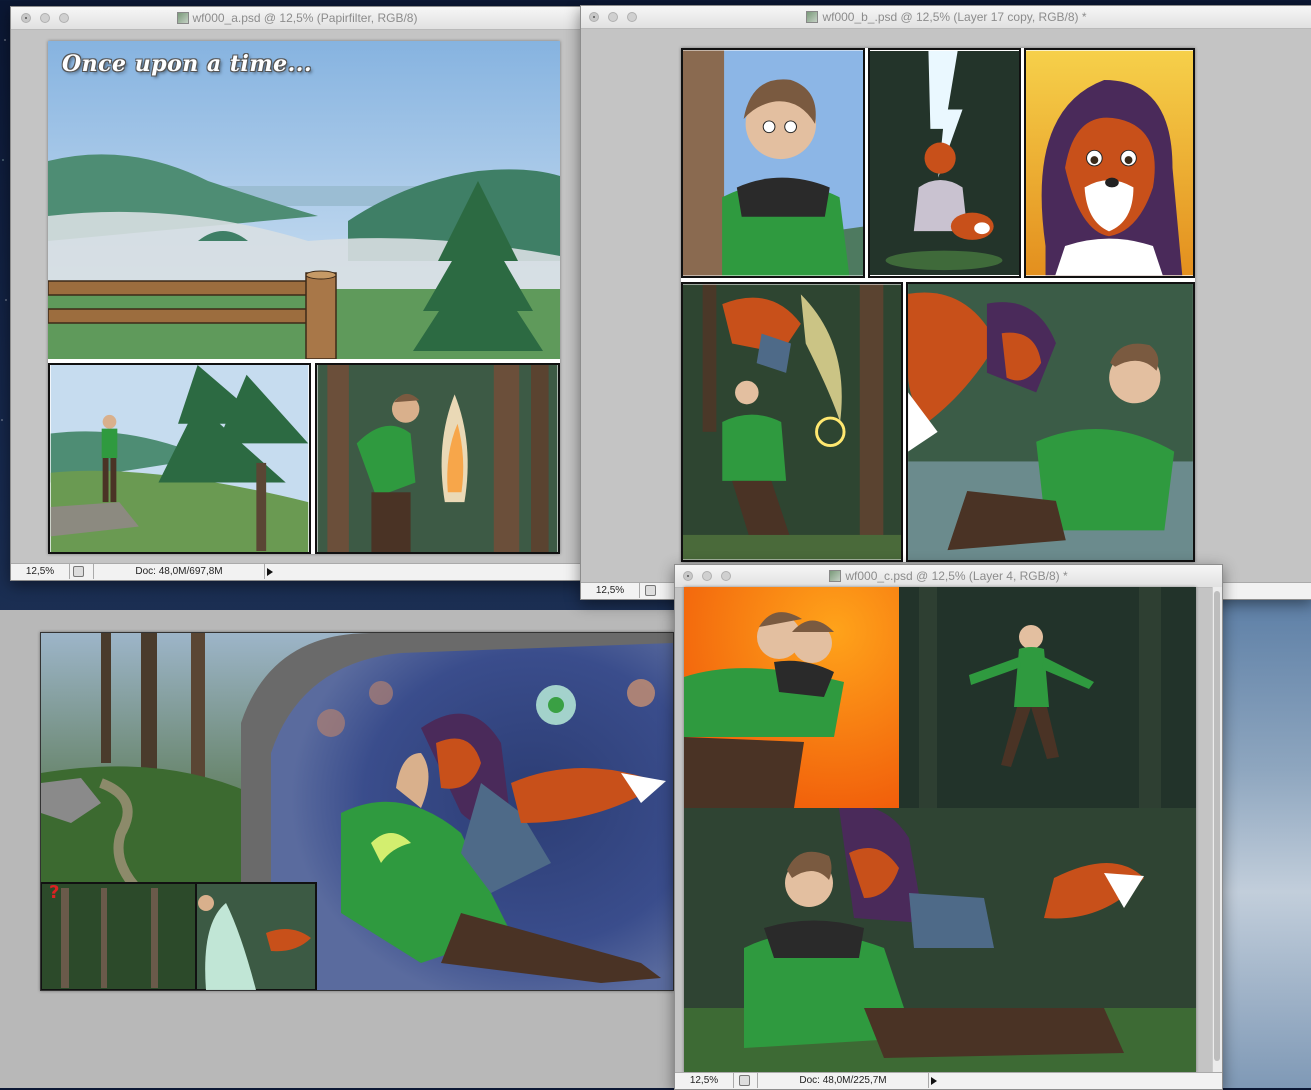 The height and width of the screenshot is (1090, 1311). I want to click on scrollbar-thumb, so click(1217, 826).